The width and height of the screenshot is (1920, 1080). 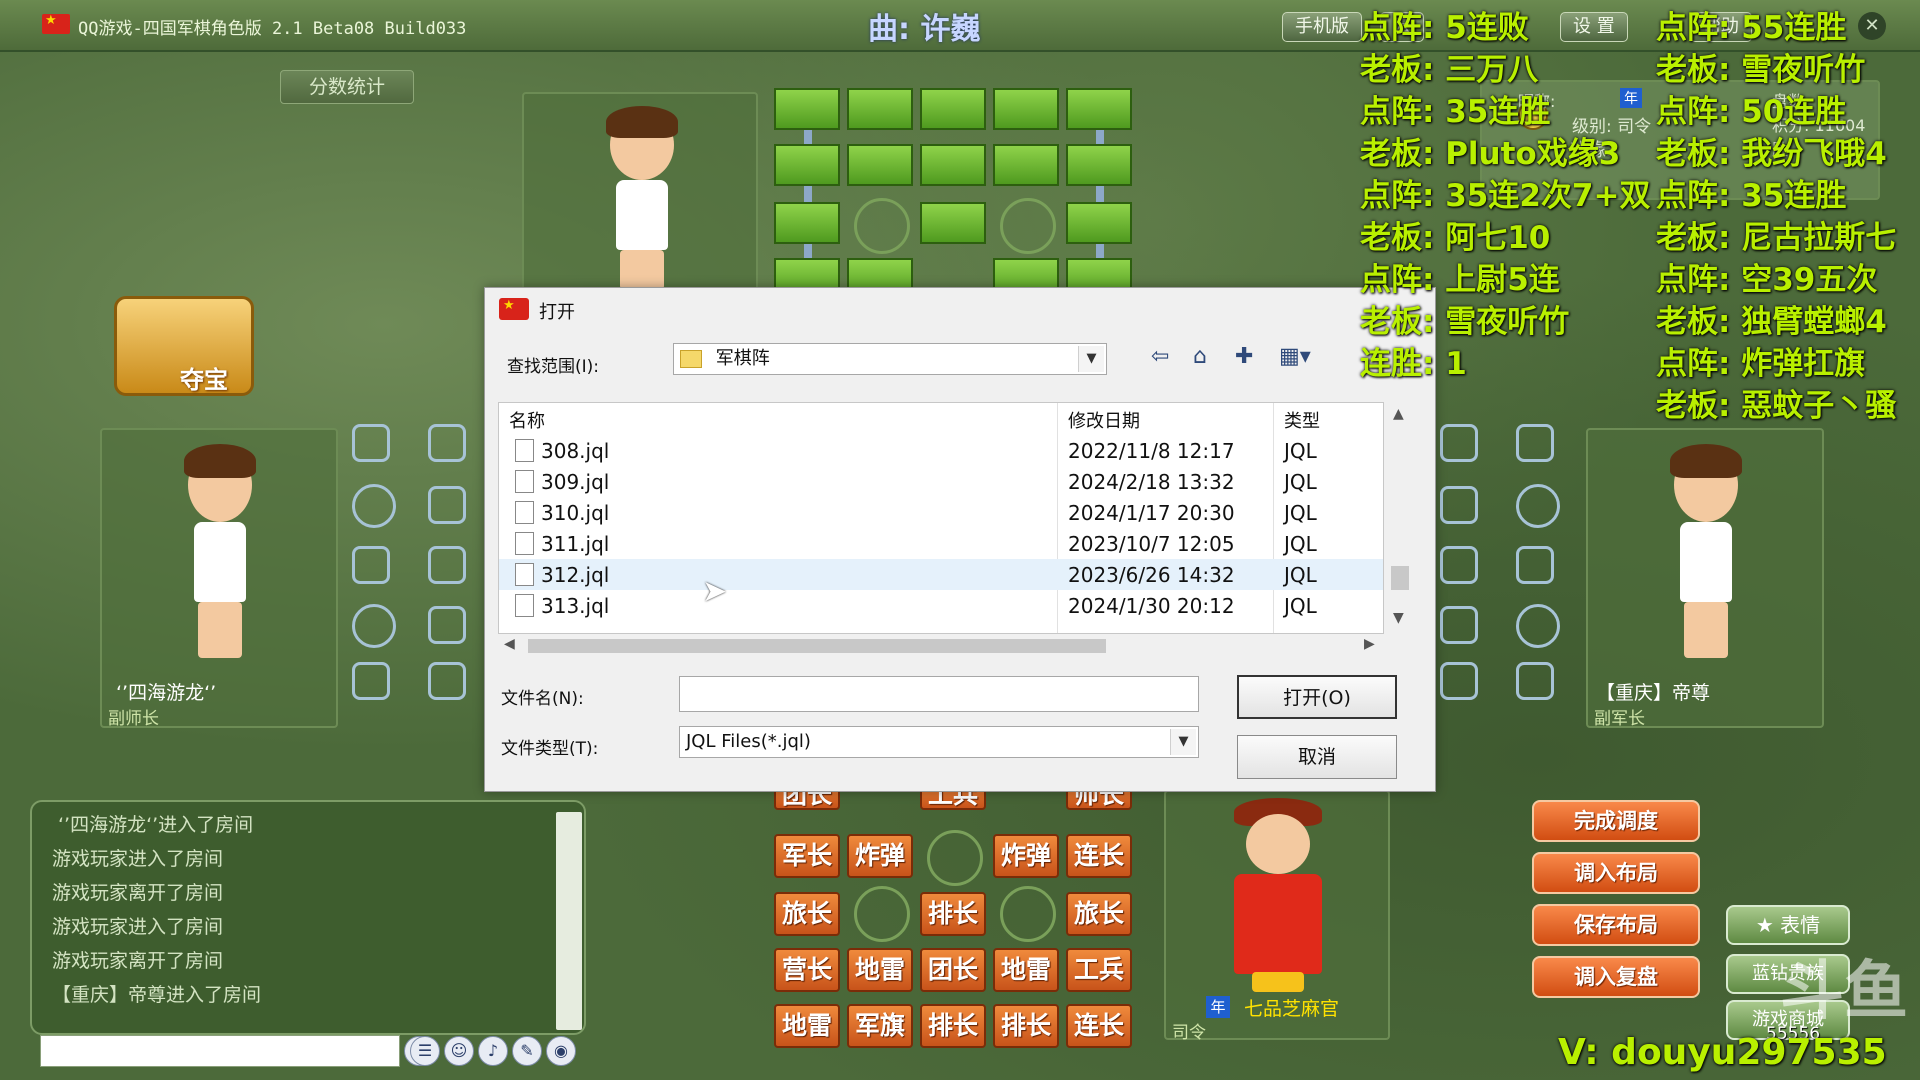 I want to click on speaker-icon: ♪, so click(x=493, y=1051).